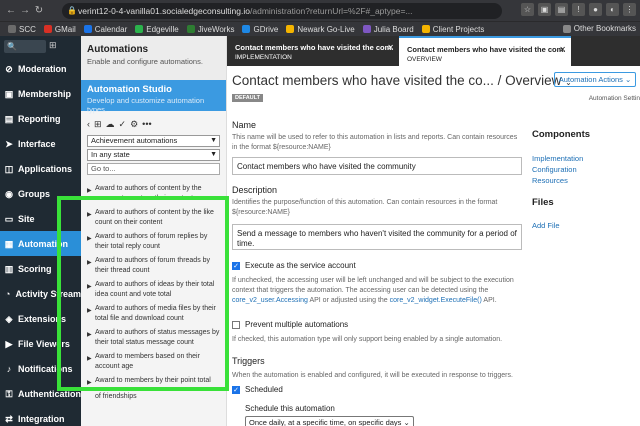 This screenshot has width=640, height=426. What do you see at coordinates (561, 9) in the screenshot?
I see `extension-icon: ▤` at bounding box center [561, 9].